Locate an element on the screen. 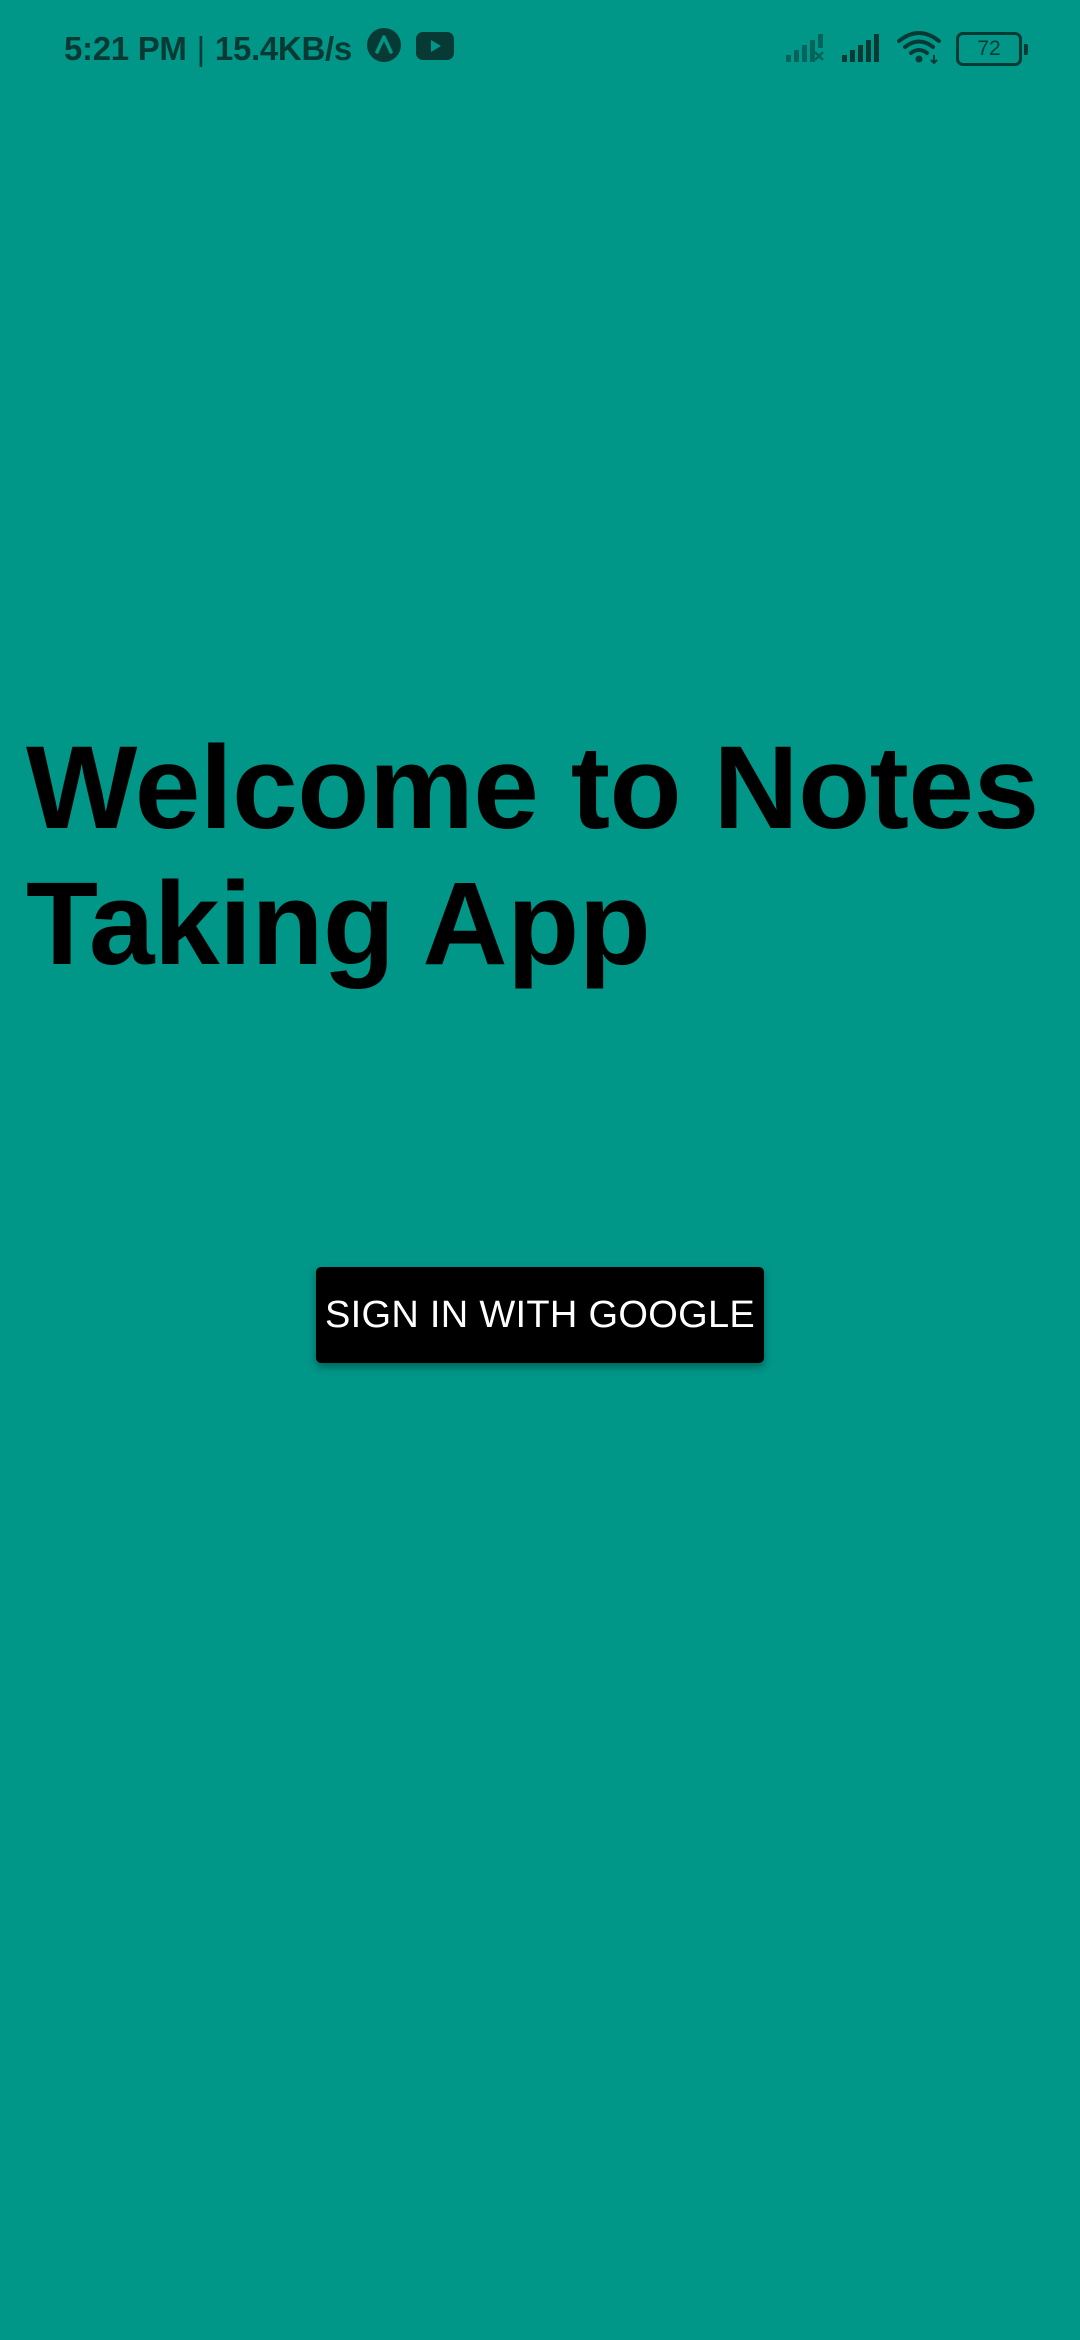 The image size is (1080, 2340). sign-in-with-google-button: SIGN IN WITH GOOGLE is located at coordinates (540, 1315).